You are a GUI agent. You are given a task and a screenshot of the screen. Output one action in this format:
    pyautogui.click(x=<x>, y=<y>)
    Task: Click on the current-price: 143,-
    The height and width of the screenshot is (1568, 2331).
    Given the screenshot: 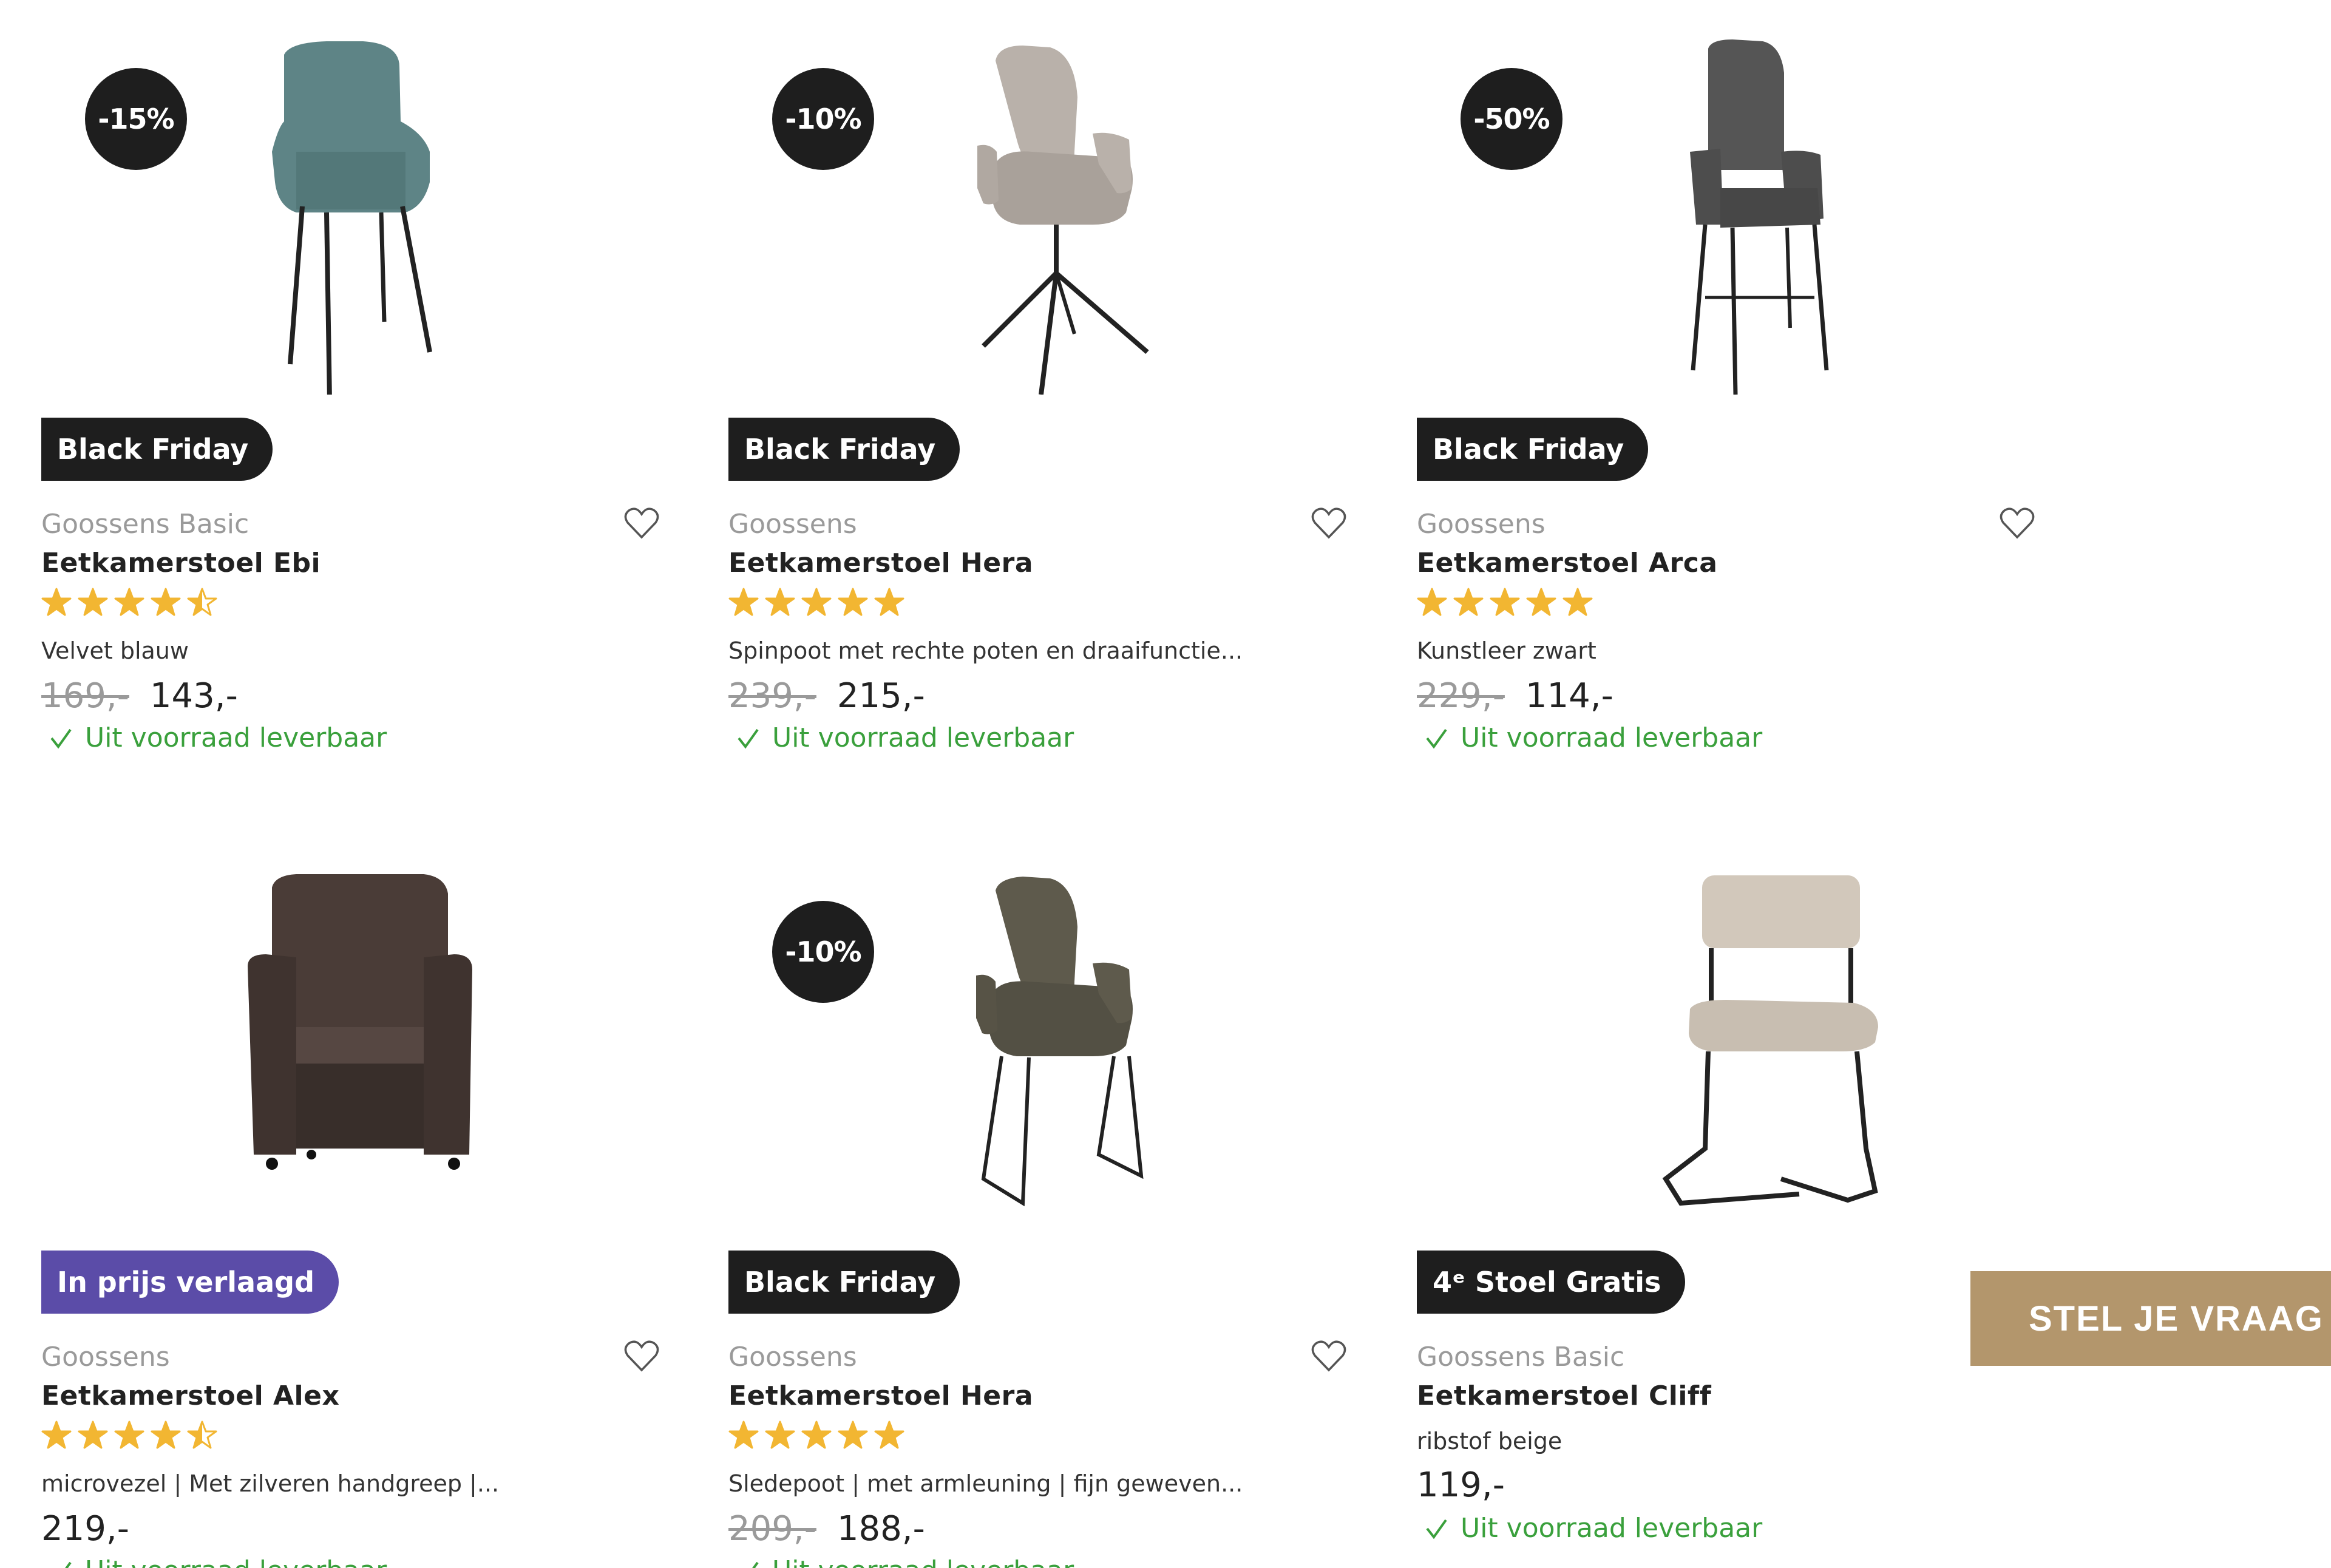 What is the action you would take?
    pyautogui.click(x=193, y=696)
    